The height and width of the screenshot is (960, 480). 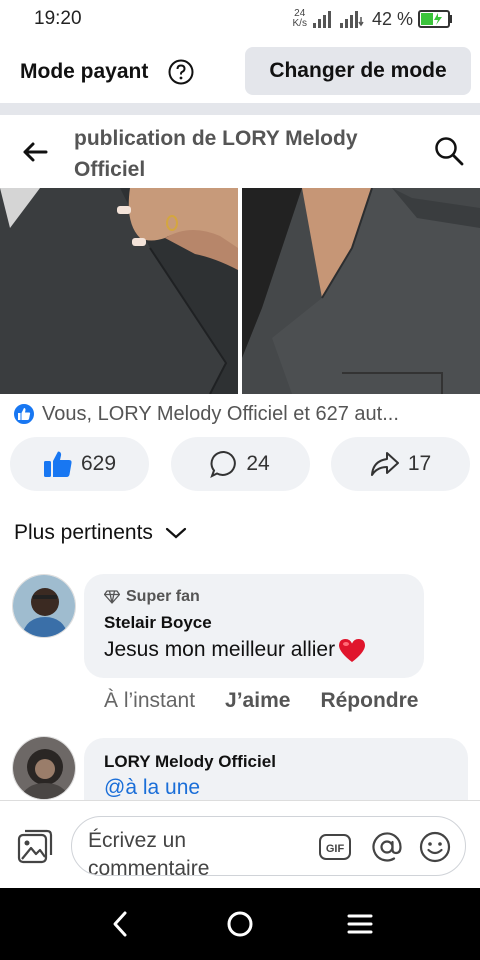 I want to click on thumbs-up-icon, so click(x=57, y=464).